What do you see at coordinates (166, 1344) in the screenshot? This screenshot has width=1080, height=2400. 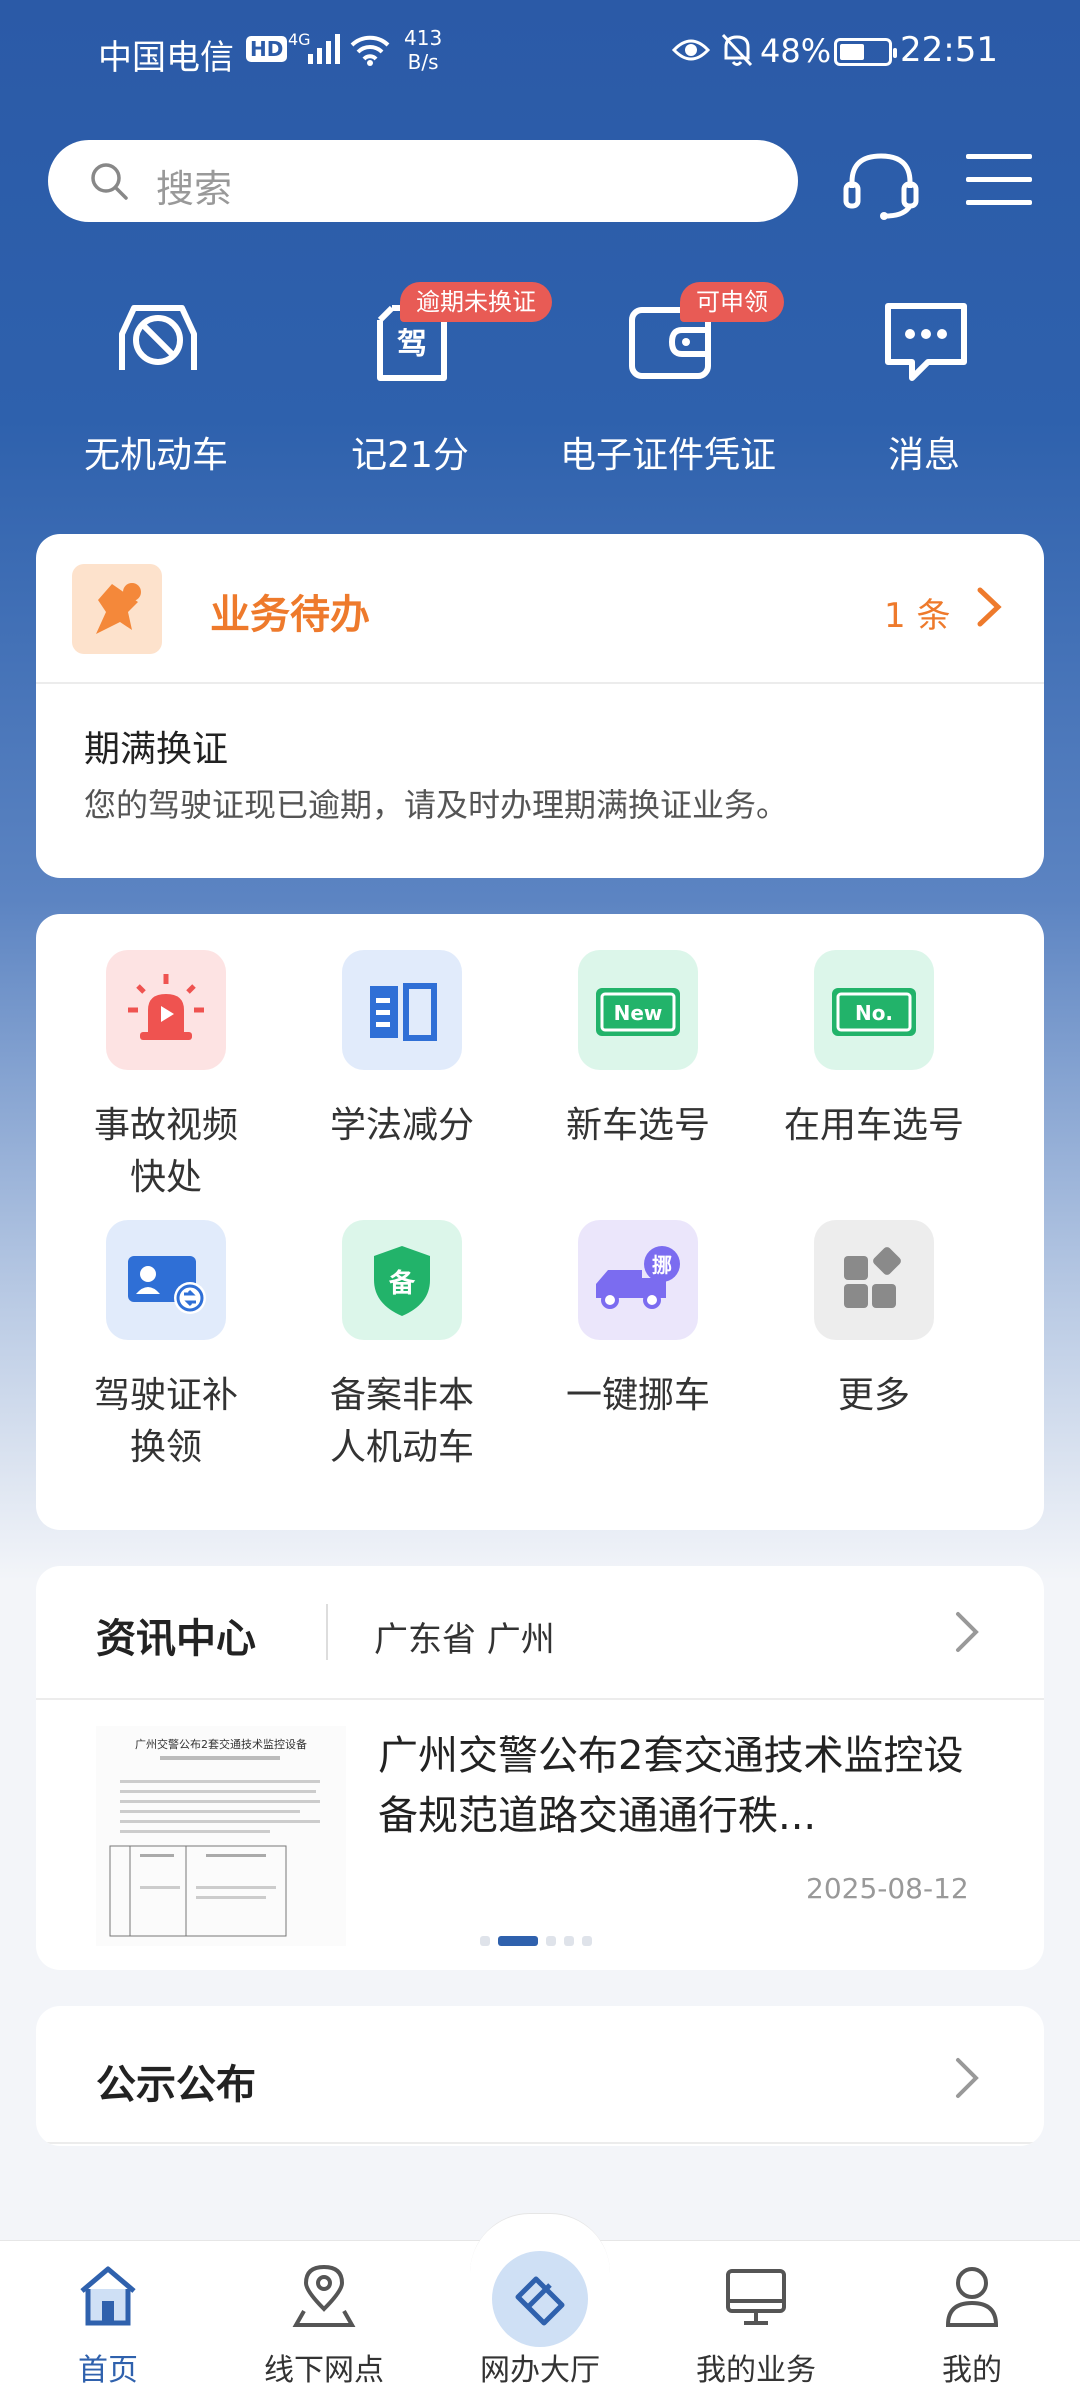 I see `service-license-renew: 驾驶证补 换领` at bounding box center [166, 1344].